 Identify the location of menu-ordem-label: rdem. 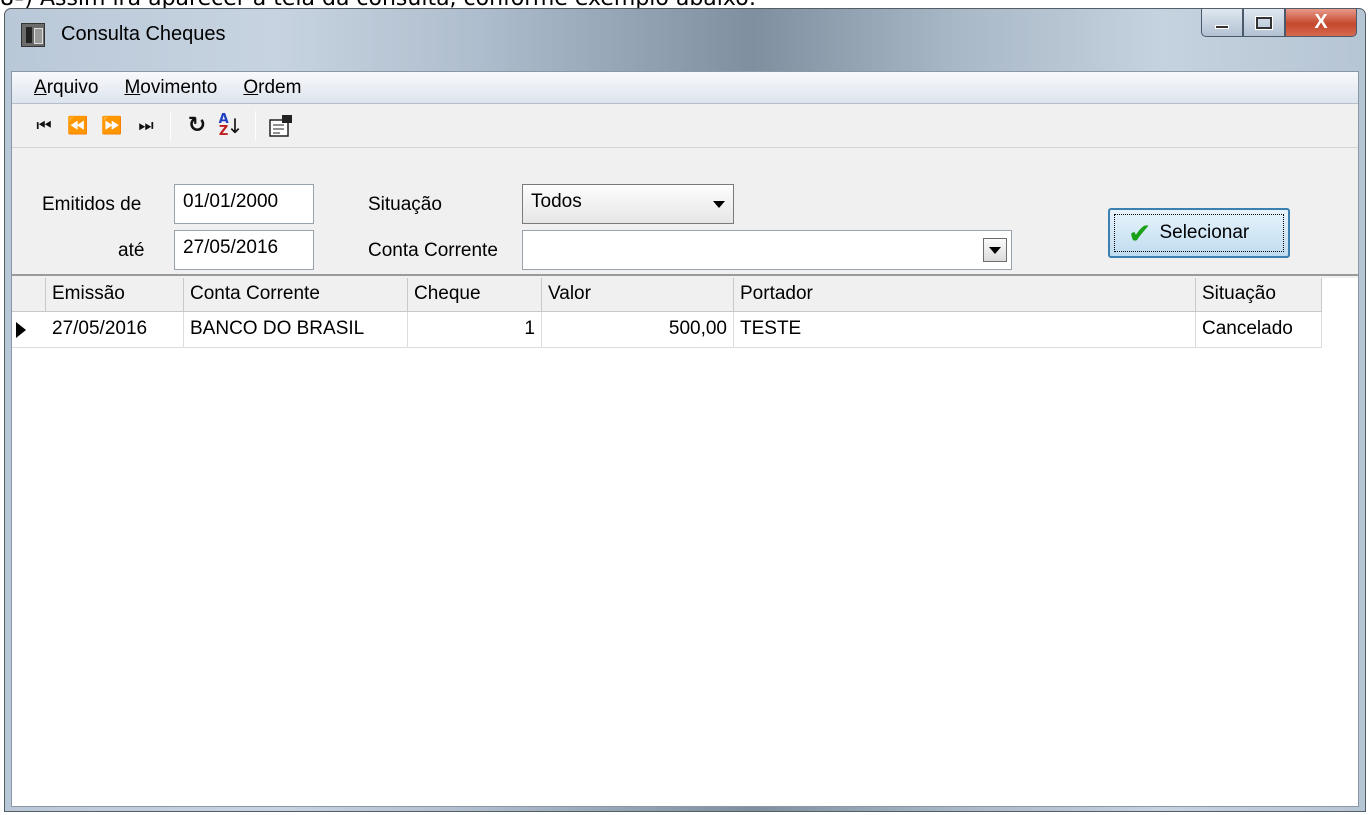
(280, 87).